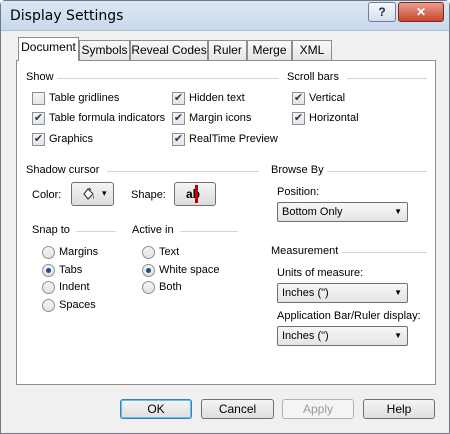 The height and width of the screenshot is (434, 450). Describe the element at coordinates (79, 252) in the screenshot. I see `snap-margins-label: Margins` at that location.